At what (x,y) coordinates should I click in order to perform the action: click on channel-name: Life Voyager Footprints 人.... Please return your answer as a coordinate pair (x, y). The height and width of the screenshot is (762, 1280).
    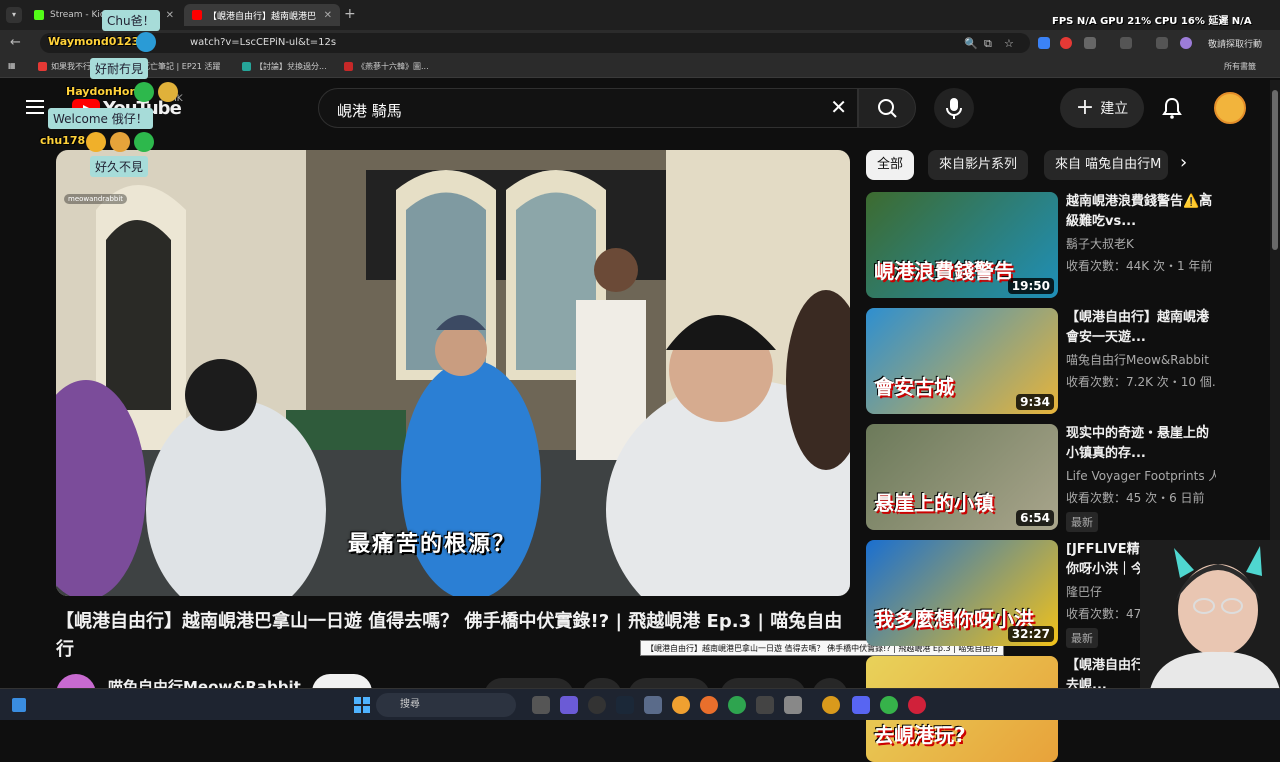
    Looking at the image, I should click on (1141, 475).